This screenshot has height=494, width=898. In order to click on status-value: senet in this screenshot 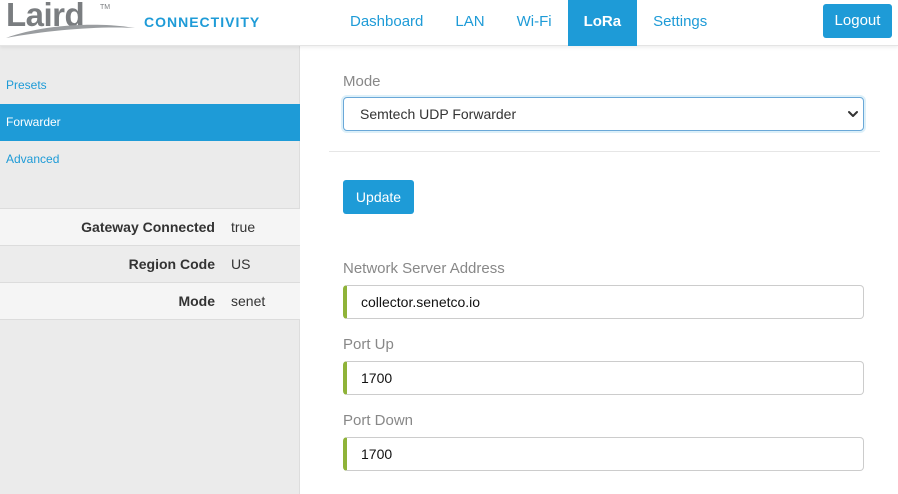, I will do `click(248, 301)`.